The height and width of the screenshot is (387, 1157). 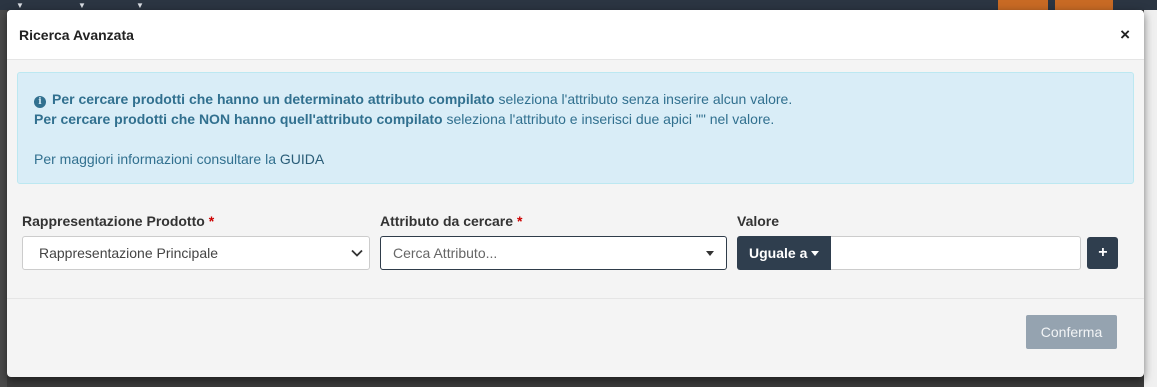 What do you see at coordinates (302, 159) in the screenshot?
I see `guide-link: GUIDA` at bounding box center [302, 159].